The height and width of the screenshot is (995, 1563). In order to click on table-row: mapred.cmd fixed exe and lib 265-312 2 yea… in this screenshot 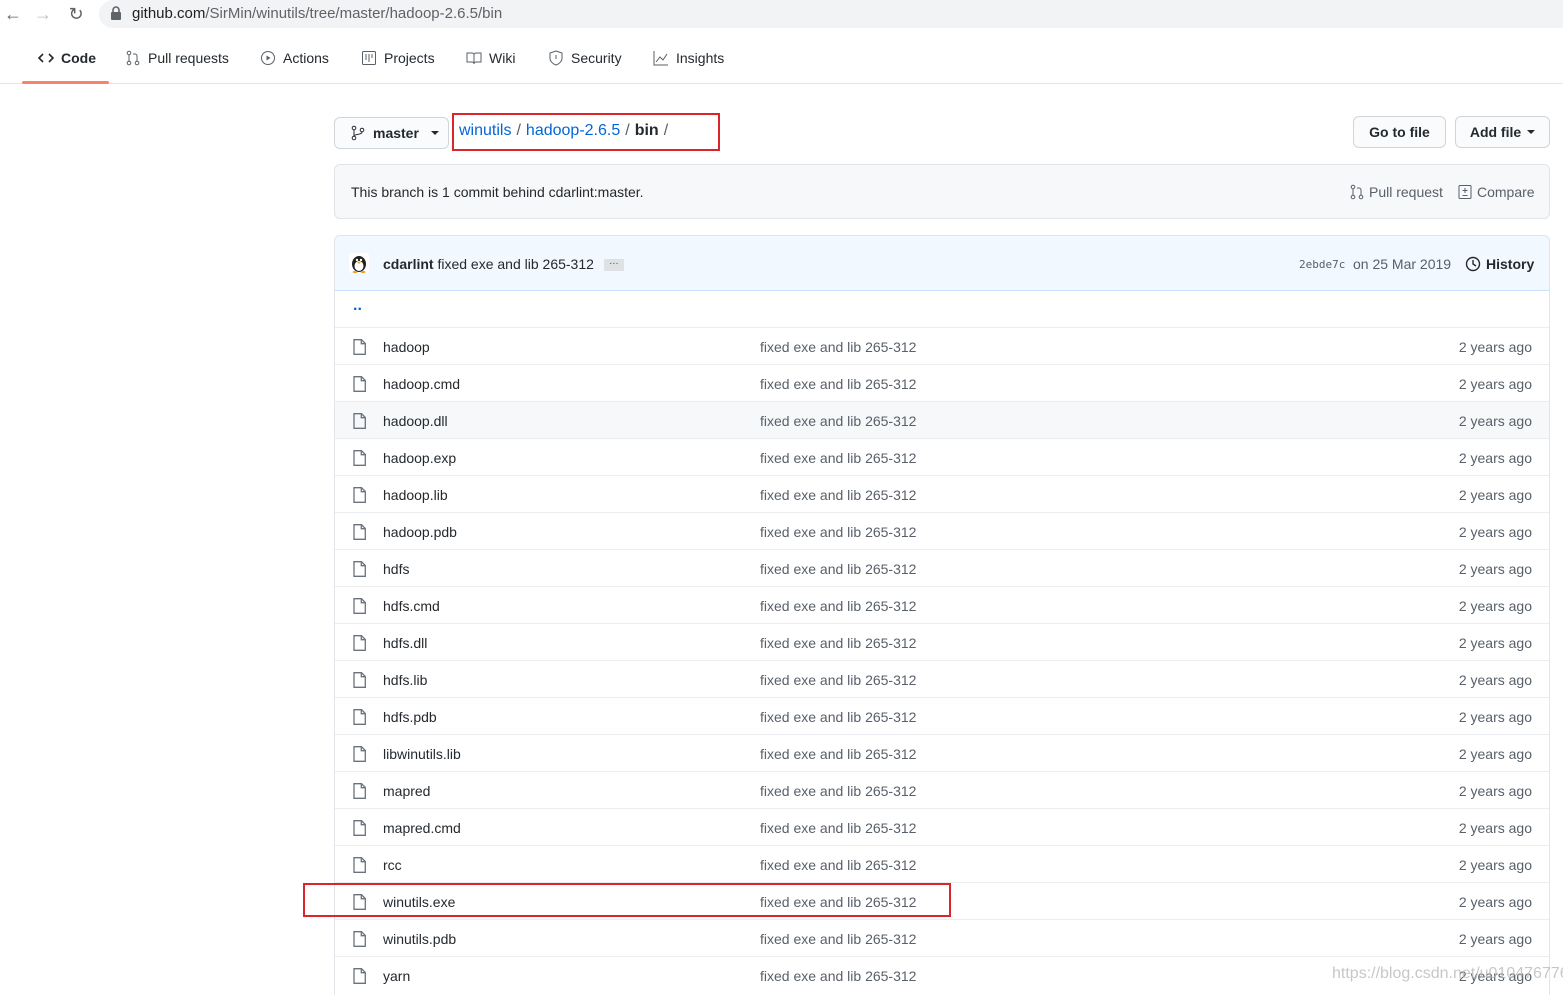, I will do `click(942, 826)`.